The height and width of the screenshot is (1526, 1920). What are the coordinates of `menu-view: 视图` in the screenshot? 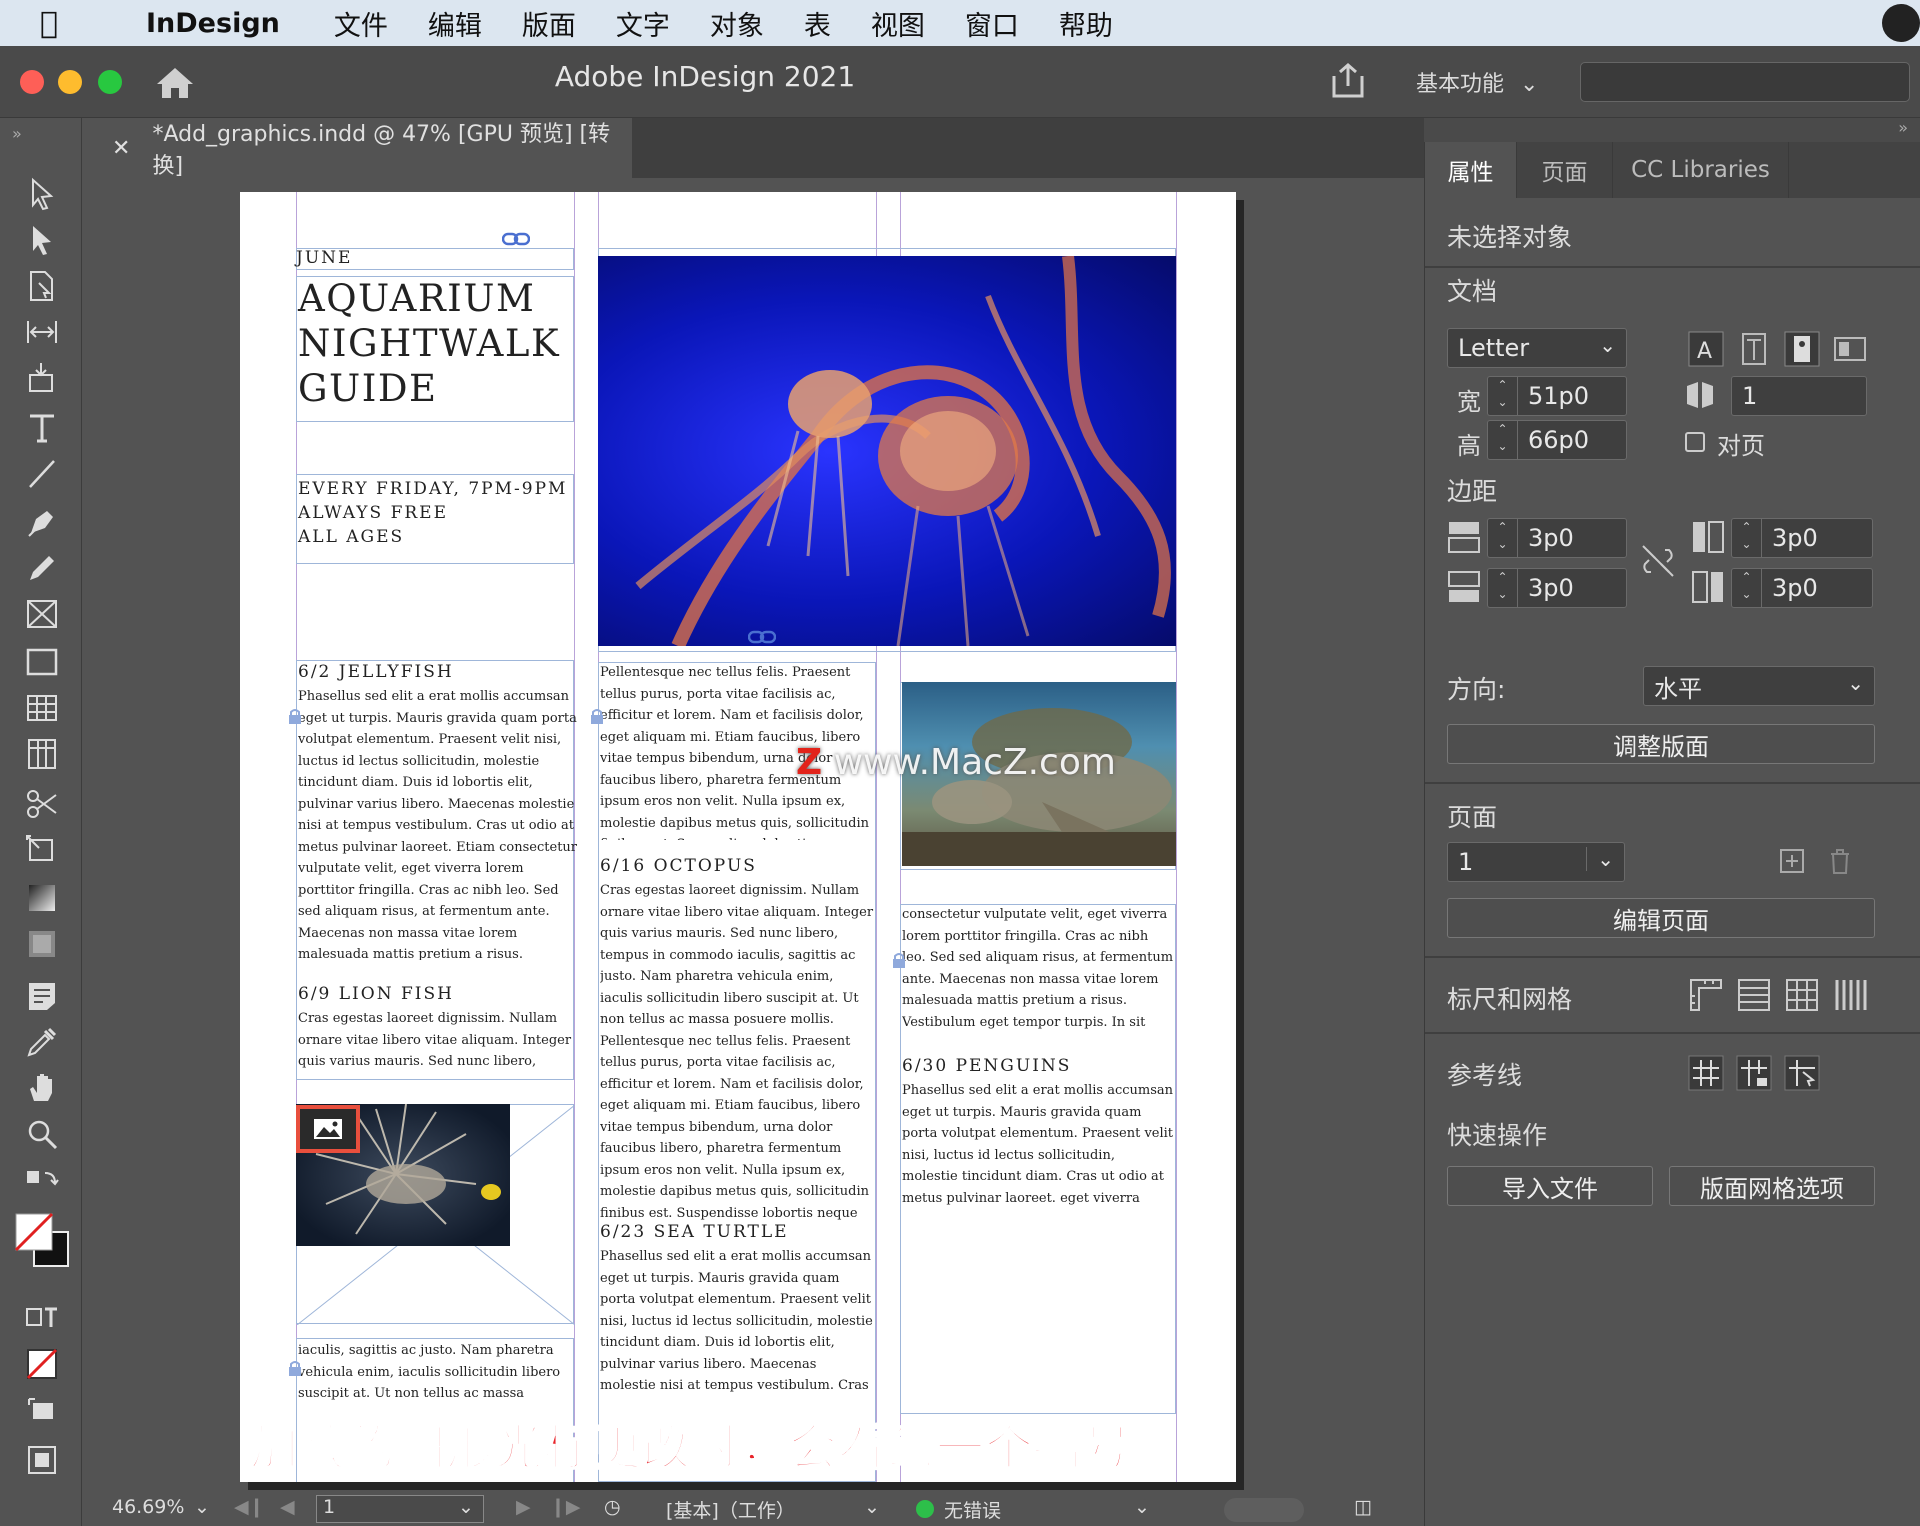 It's located at (898, 23).